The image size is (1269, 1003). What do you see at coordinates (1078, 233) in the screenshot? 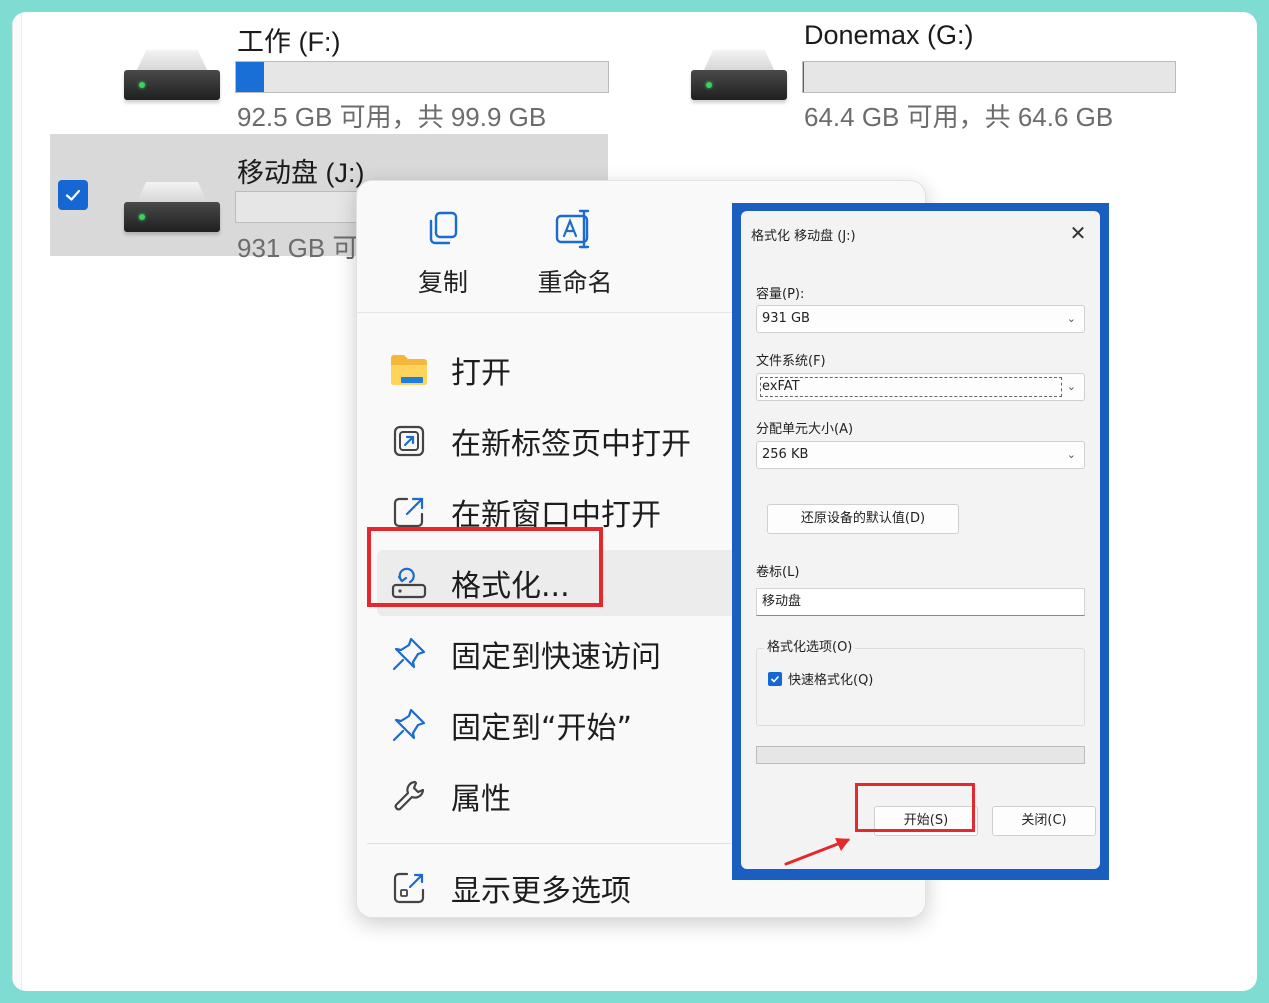
I see `close-icon: ✕` at bounding box center [1078, 233].